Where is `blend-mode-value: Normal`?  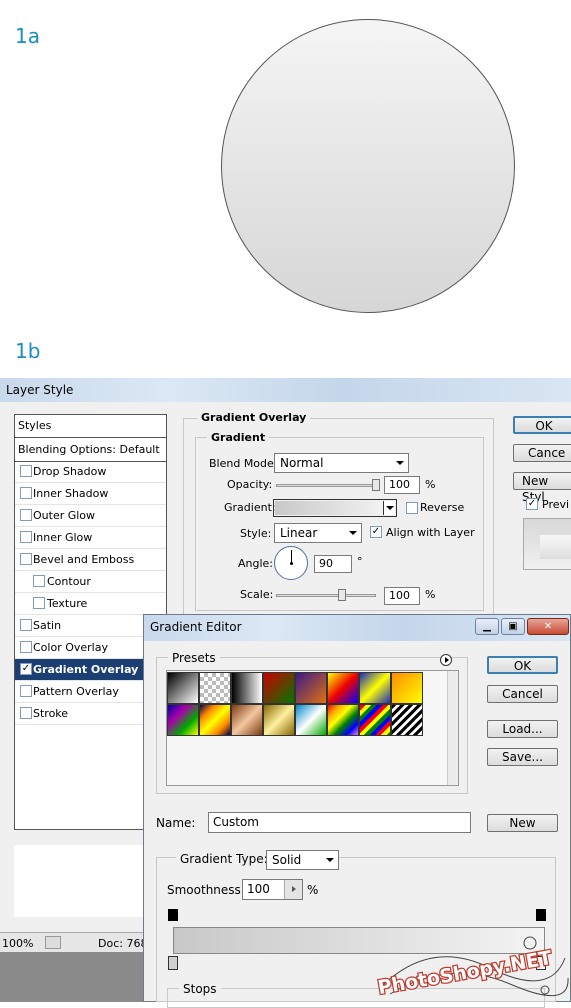 blend-mode-value: Normal is located at coordinates (302, 463).